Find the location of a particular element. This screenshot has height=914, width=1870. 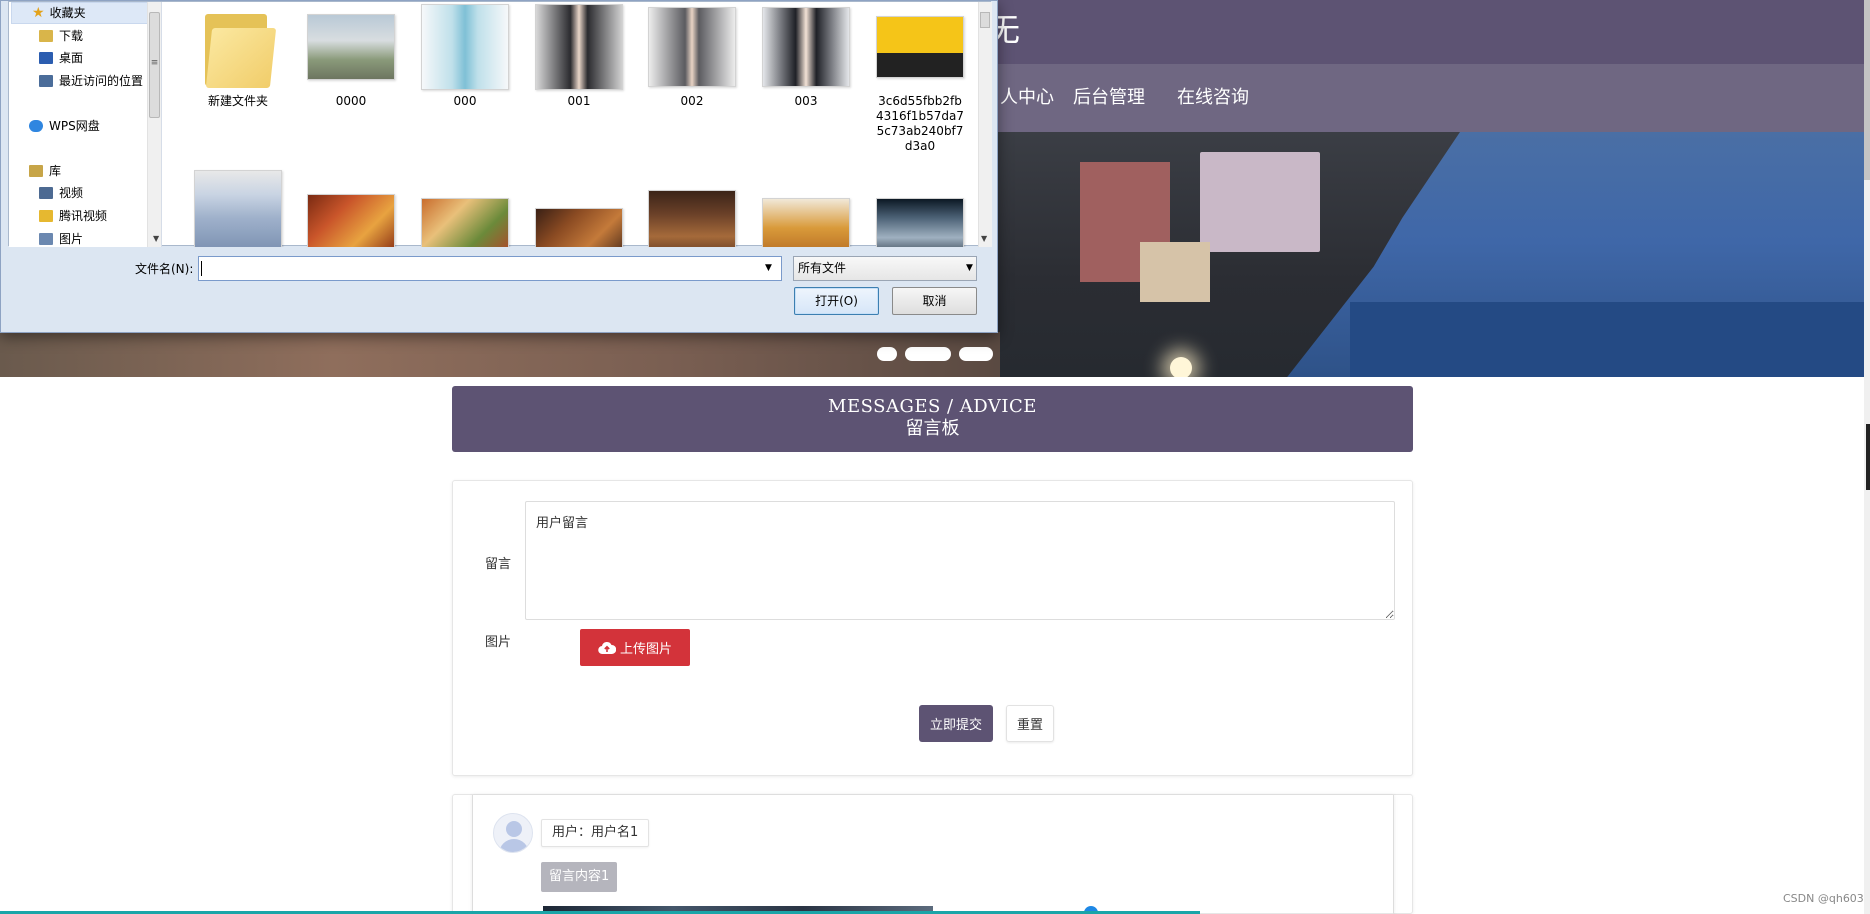

file-item-folder: 新建文件夹 is located at coordinates (238, 56).